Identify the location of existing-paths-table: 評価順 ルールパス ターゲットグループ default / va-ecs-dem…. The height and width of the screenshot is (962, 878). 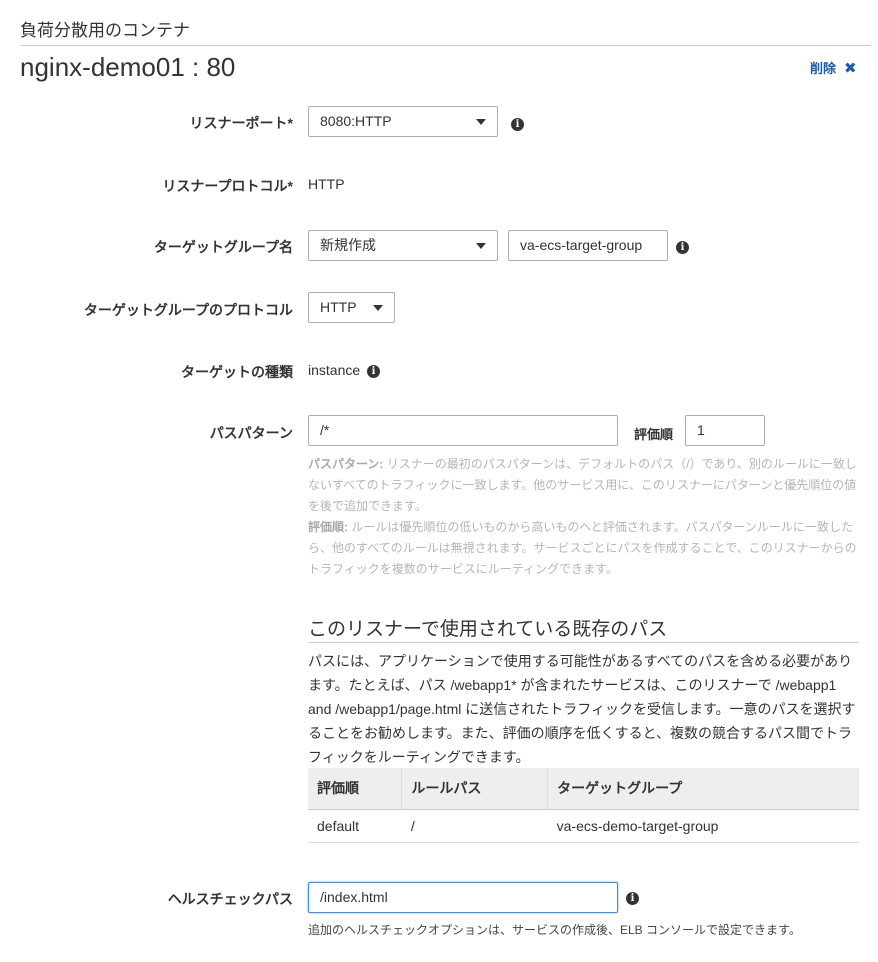
(583, 805).